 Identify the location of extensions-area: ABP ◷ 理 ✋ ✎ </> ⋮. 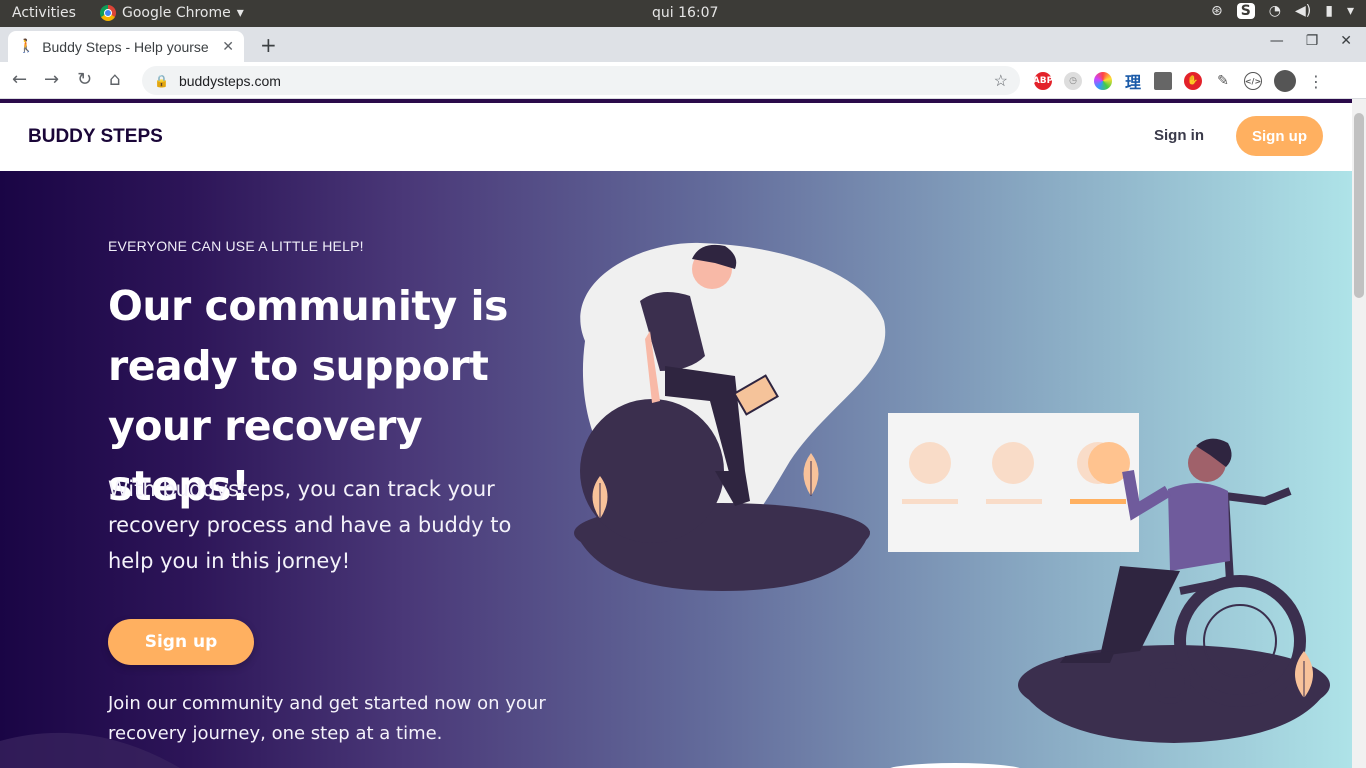
(1178, 81).